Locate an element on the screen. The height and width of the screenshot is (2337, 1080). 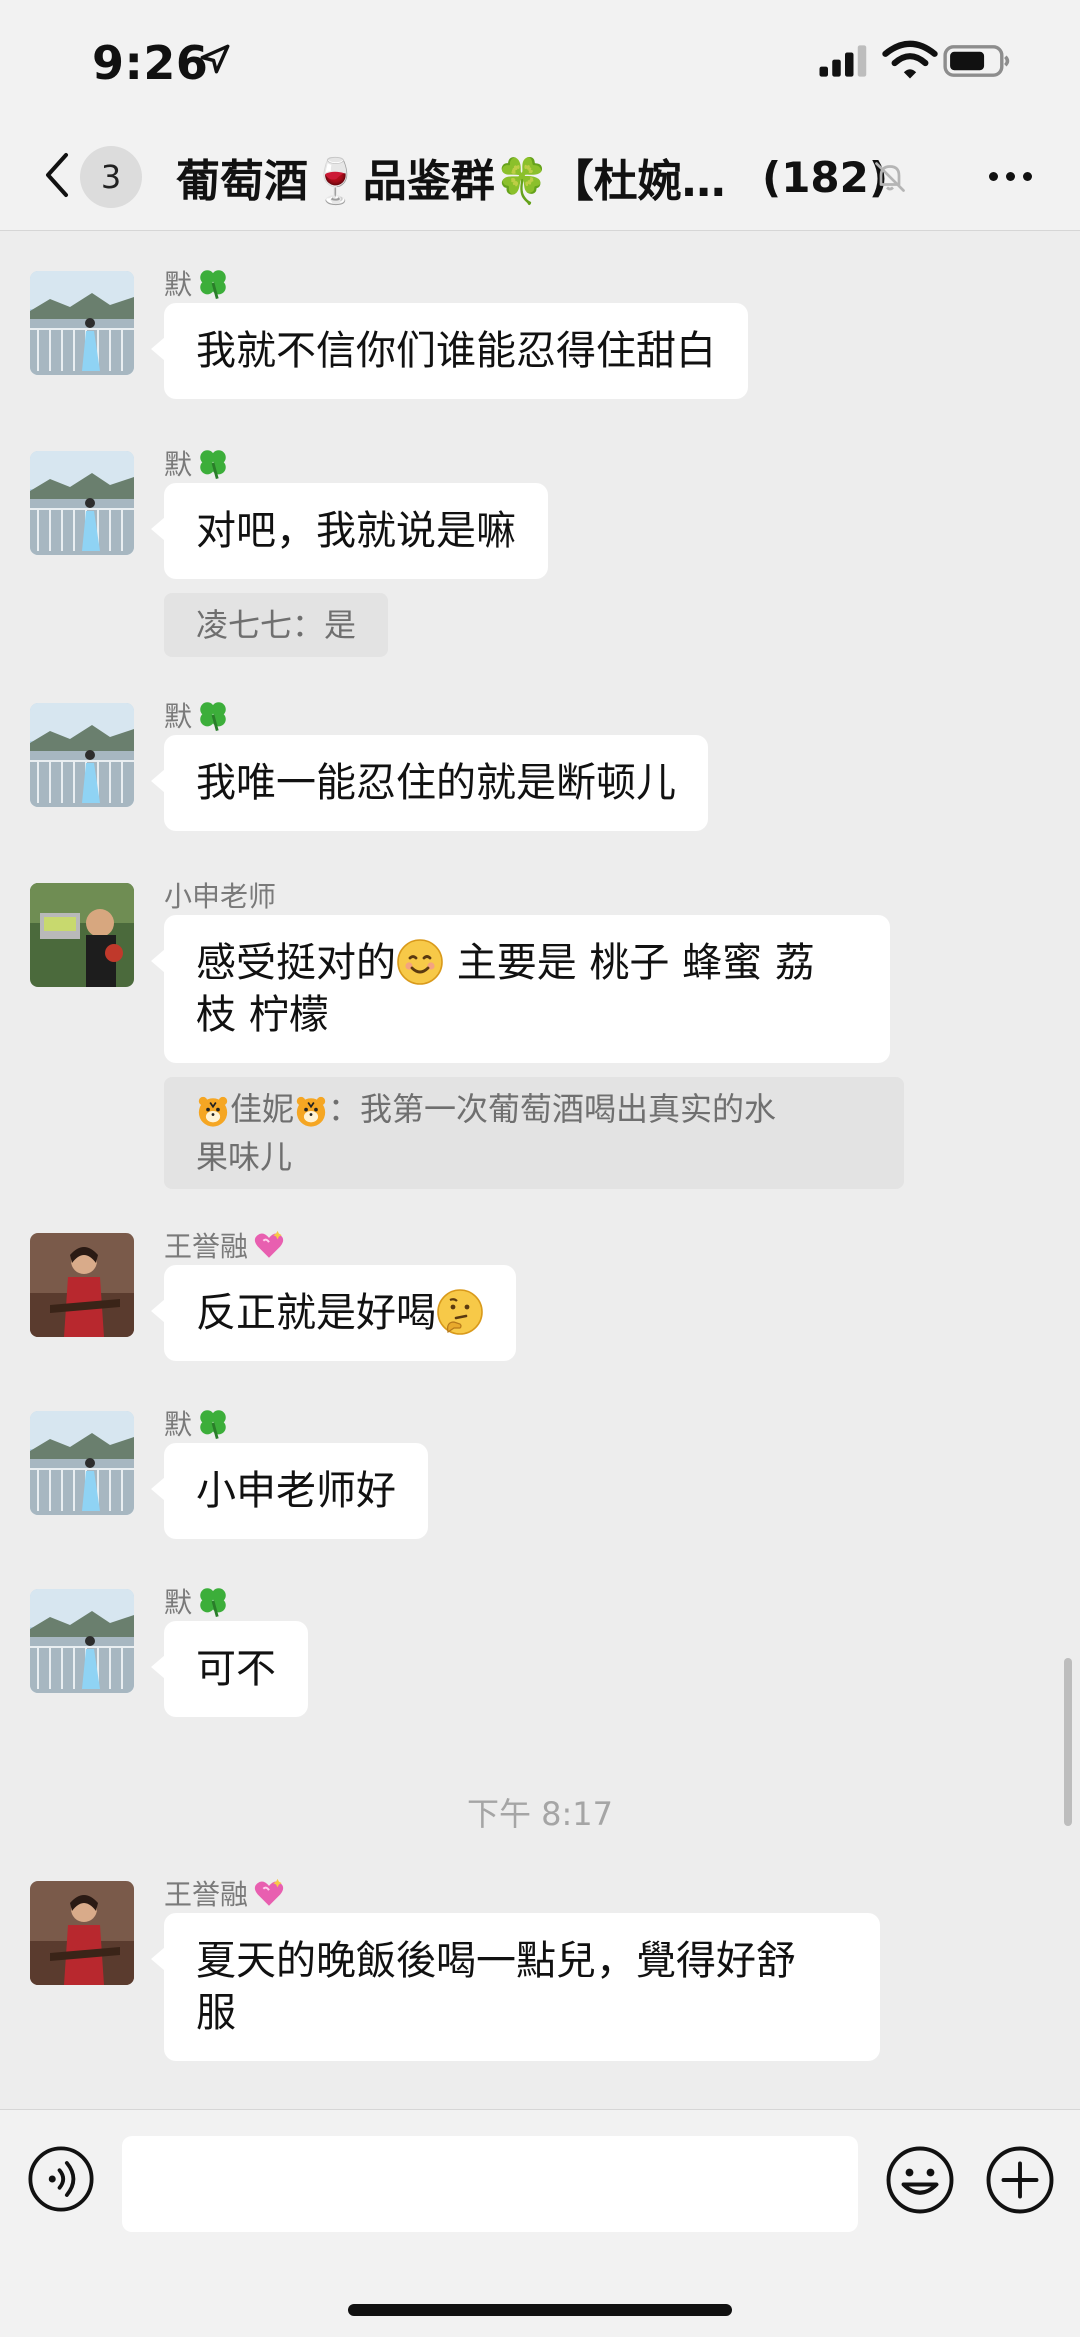
ellipsis-icon is located at coordinates (993, 176).